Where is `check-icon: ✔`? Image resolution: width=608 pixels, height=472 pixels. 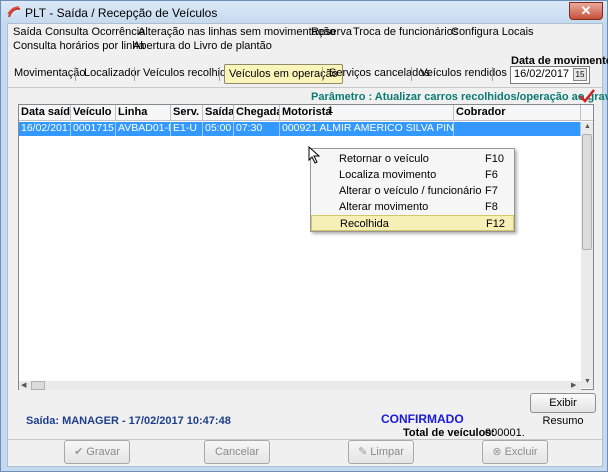
check-icon: ✔ is located at coordinates (79, 452).